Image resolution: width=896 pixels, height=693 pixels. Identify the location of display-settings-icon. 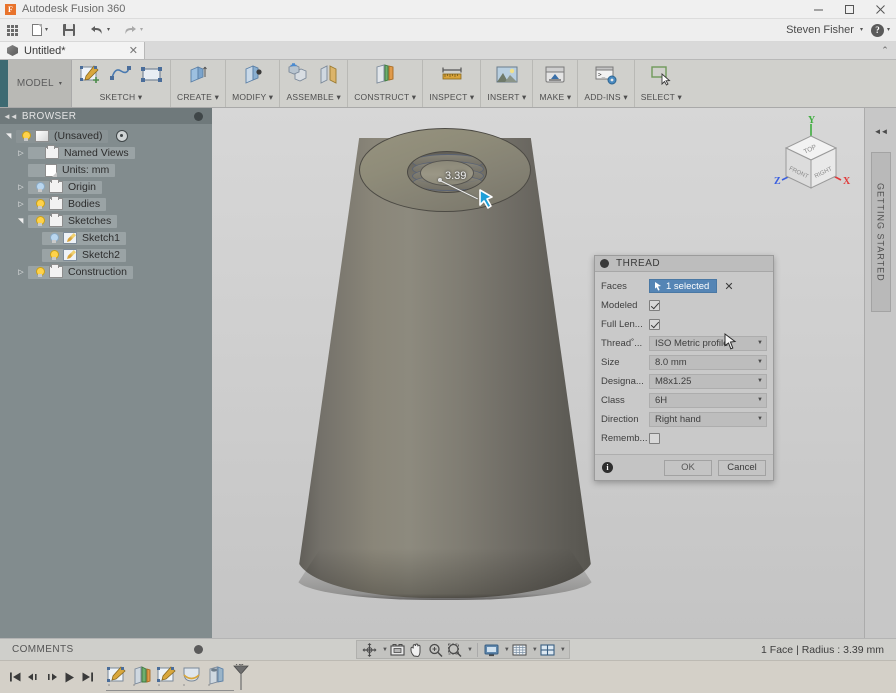
(491, 650).